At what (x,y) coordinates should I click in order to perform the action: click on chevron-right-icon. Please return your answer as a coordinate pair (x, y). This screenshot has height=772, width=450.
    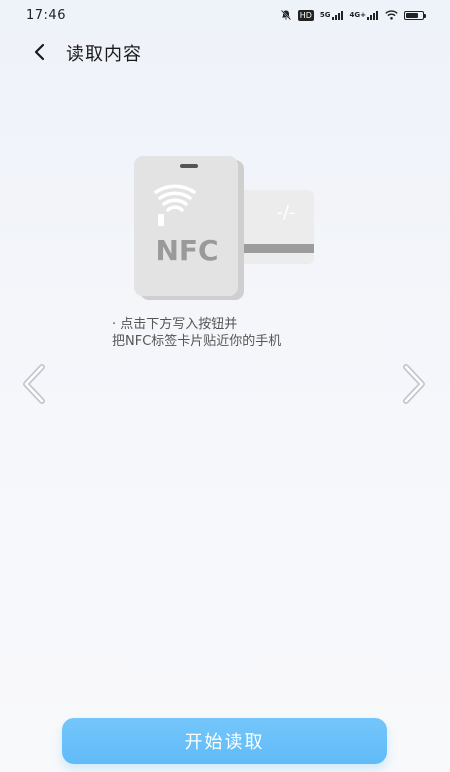
    Looking at the image, I should click on (414, 384).